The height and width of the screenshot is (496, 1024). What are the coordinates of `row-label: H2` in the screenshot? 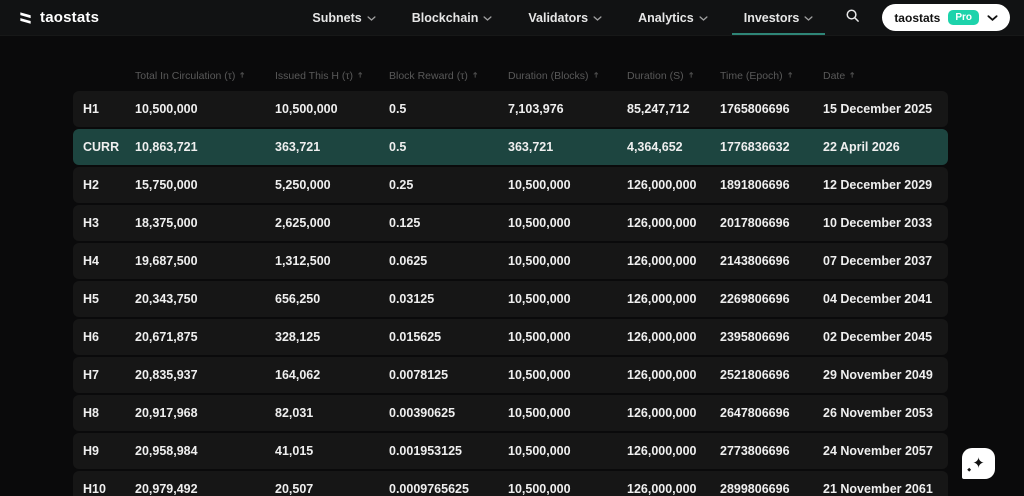 It's located at (91, 185).